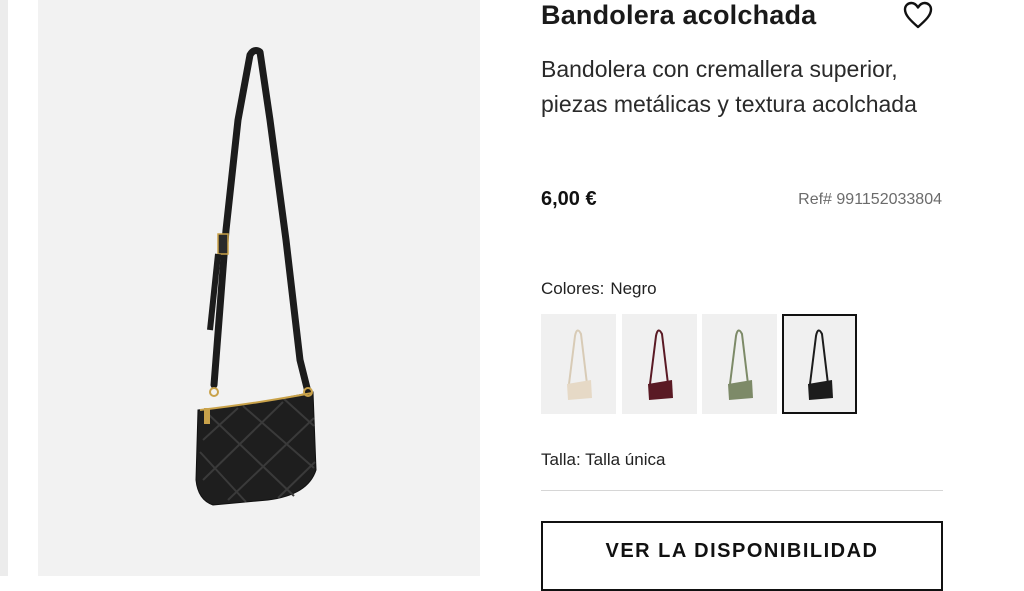 The height and width of the screenshot is (591, 1024). Describe the element at coordinates (4, 288) in the screenshot. I see `left-edge-strip` at that location.